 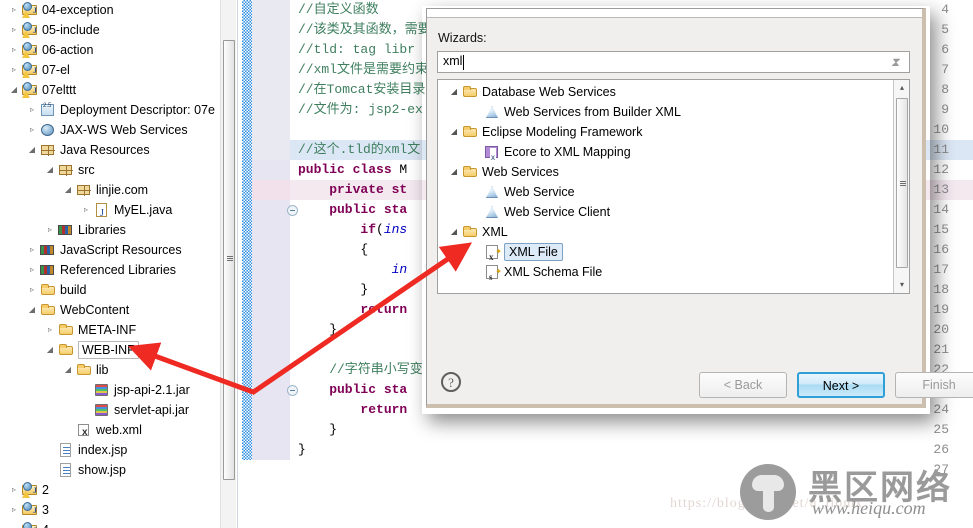 I want to click on tree-item-index-jsp: index.jsp, so click(x=110, y=450).